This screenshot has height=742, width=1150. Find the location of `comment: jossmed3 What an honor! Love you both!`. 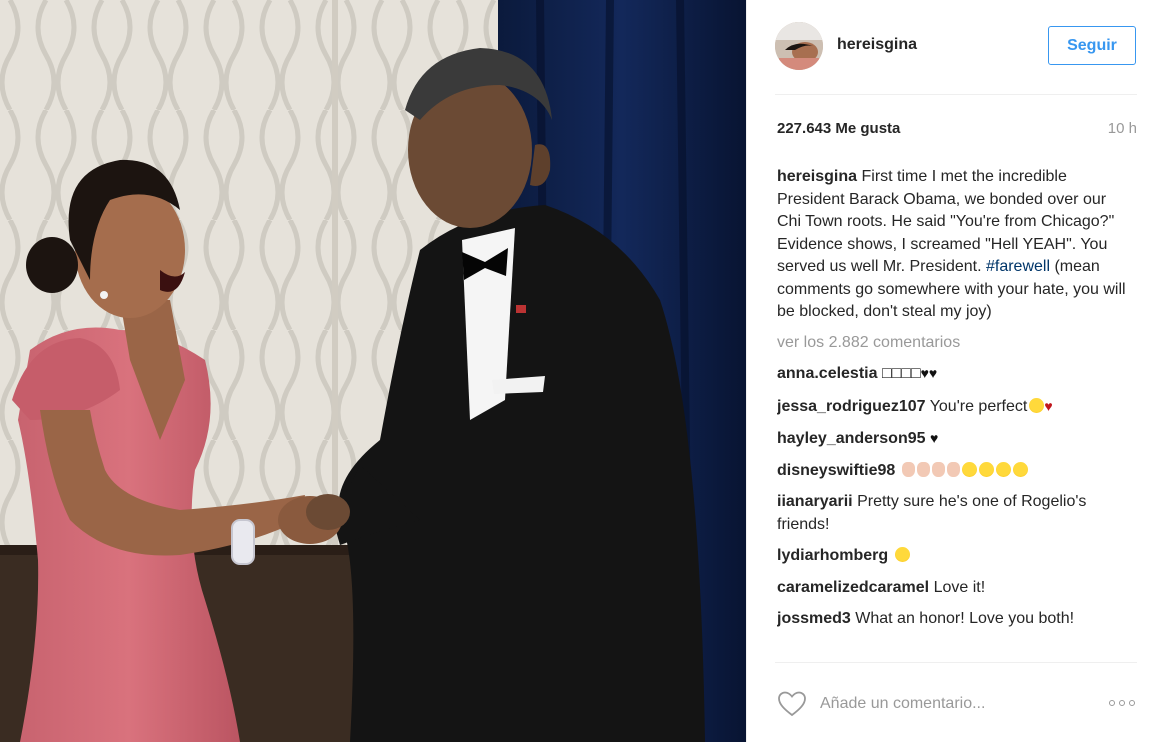

comment: jossmed3 What an honor! Love you both! is located at coordinates (952, 619).